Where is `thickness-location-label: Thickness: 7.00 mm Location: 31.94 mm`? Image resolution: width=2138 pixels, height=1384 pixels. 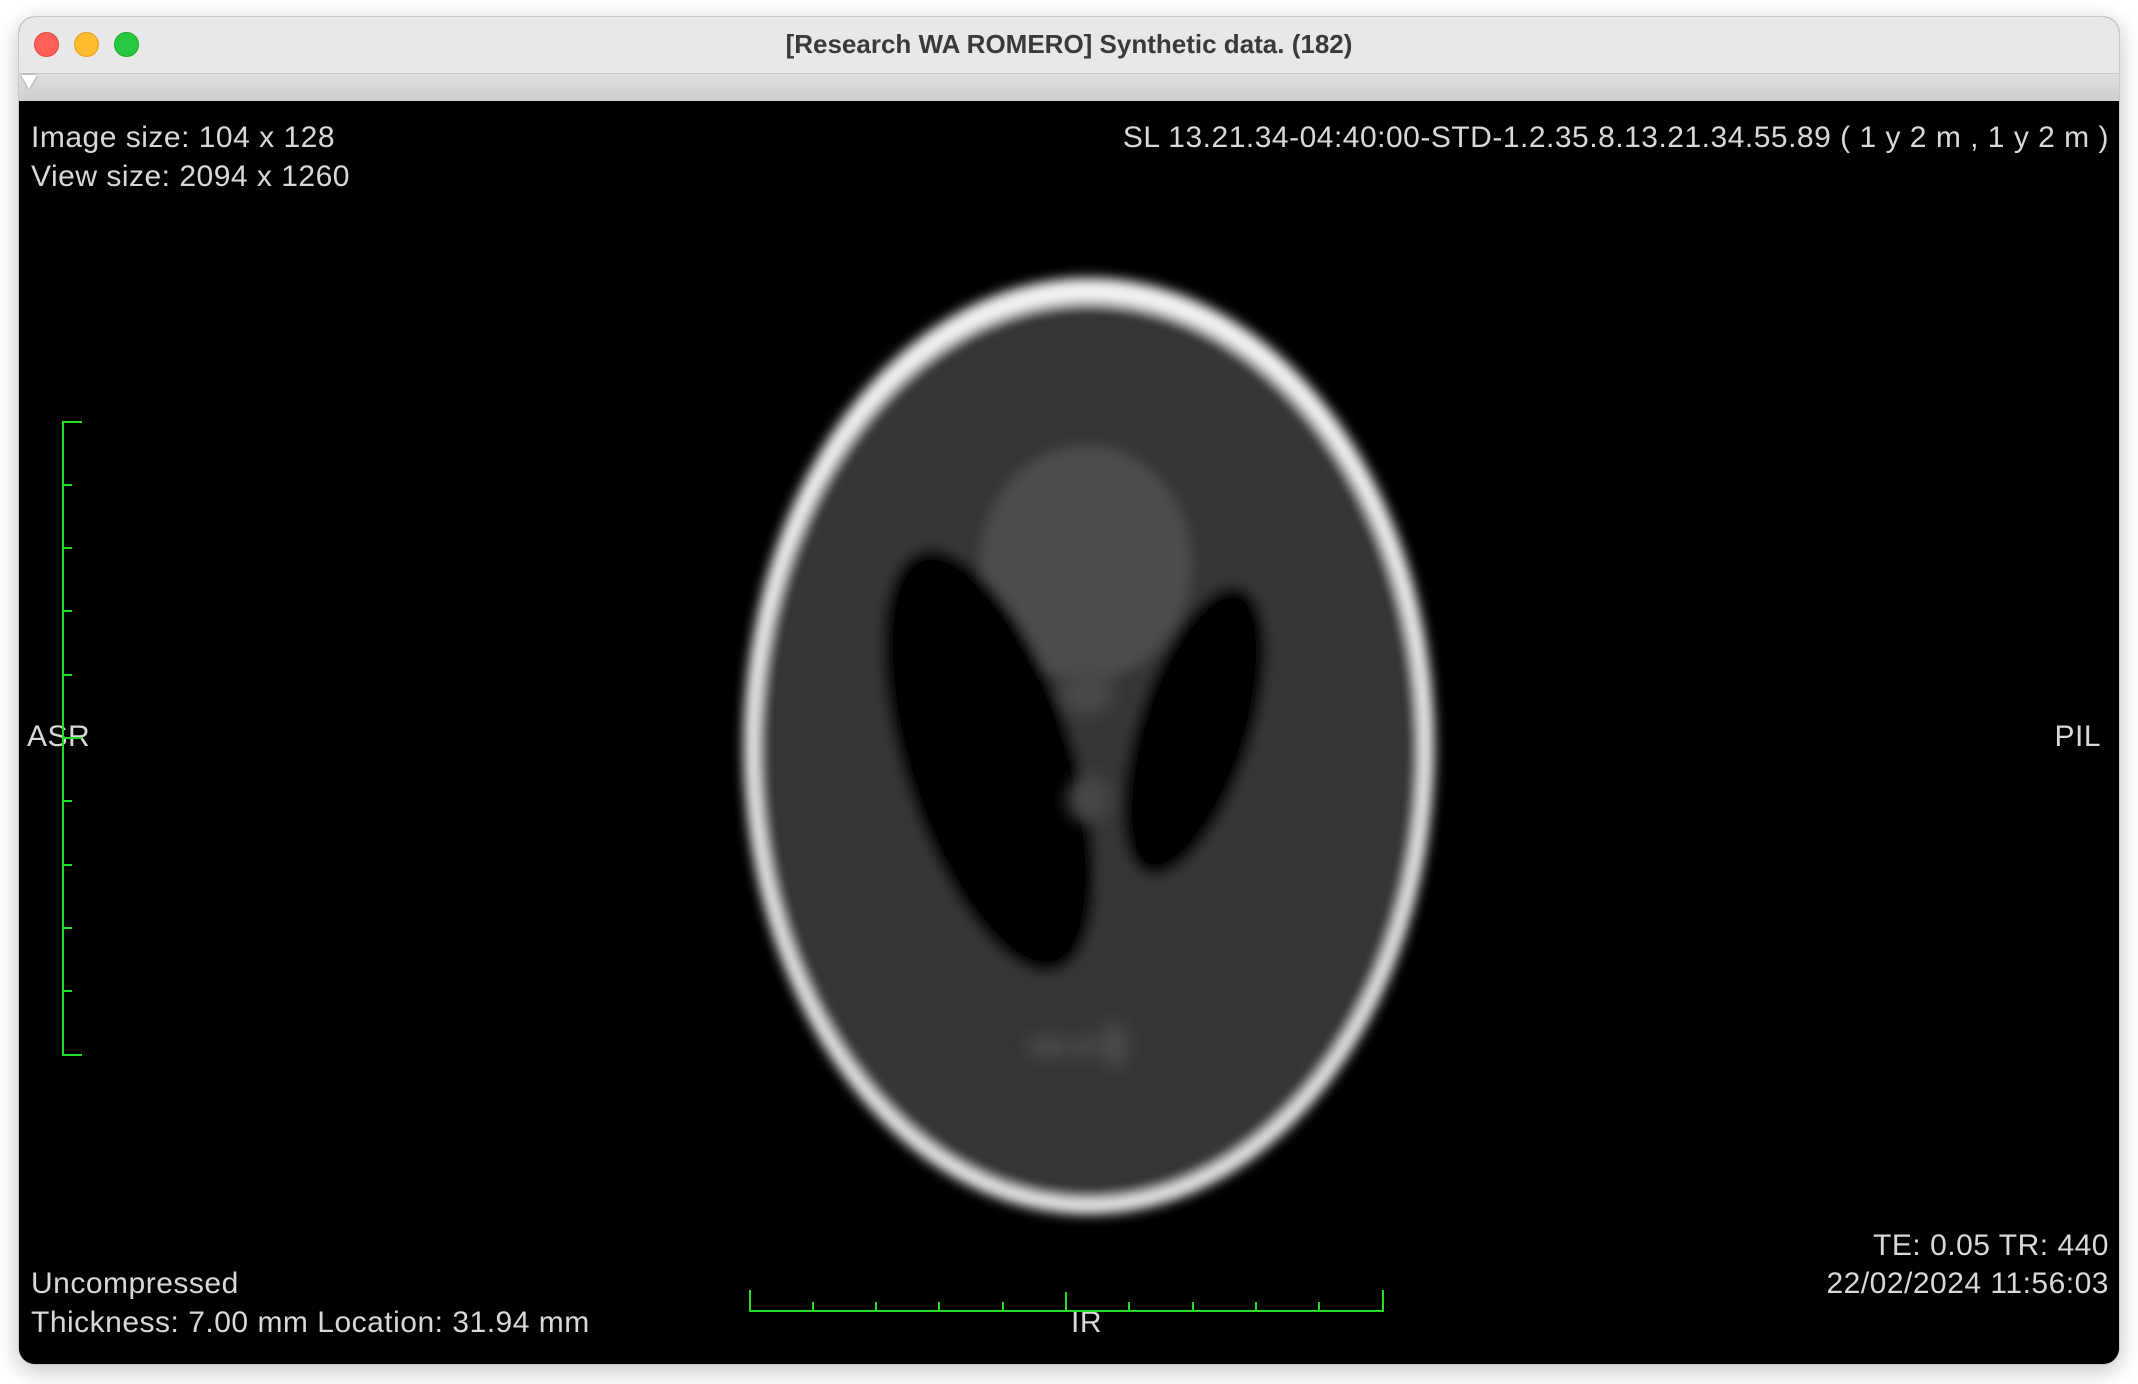
thickness-location-label: Thickness: 7.00 mm Location: 31.94 mm is located at coordinates (310, 1322).